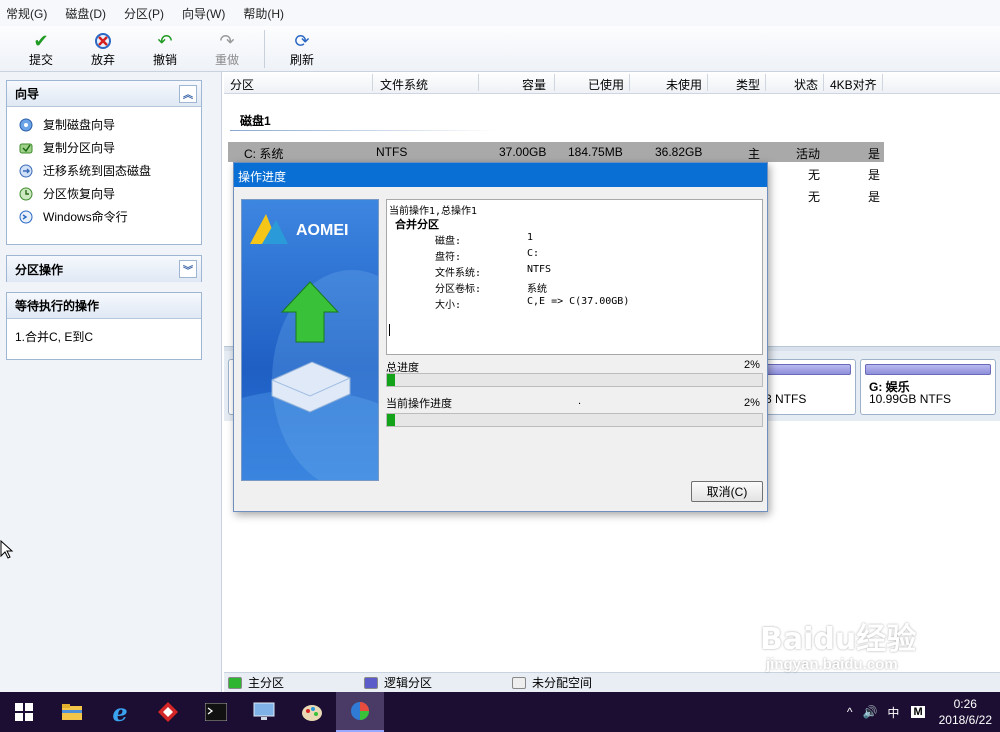 The width and height of the screenshot is (1000, 732). I want to click on taskbar-paint-app, so click(312, 712).